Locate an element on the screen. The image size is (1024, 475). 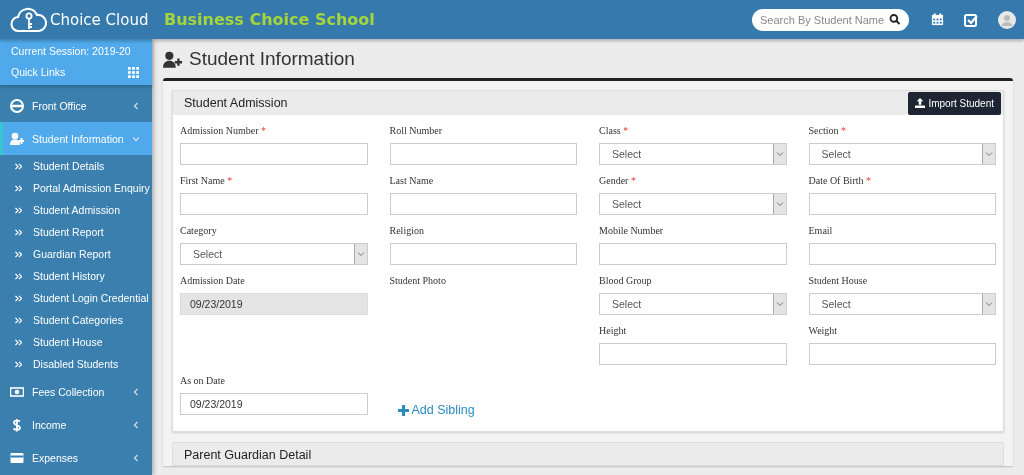
add-sibling-link: Add Sibling is located at coordinates (436, 410).